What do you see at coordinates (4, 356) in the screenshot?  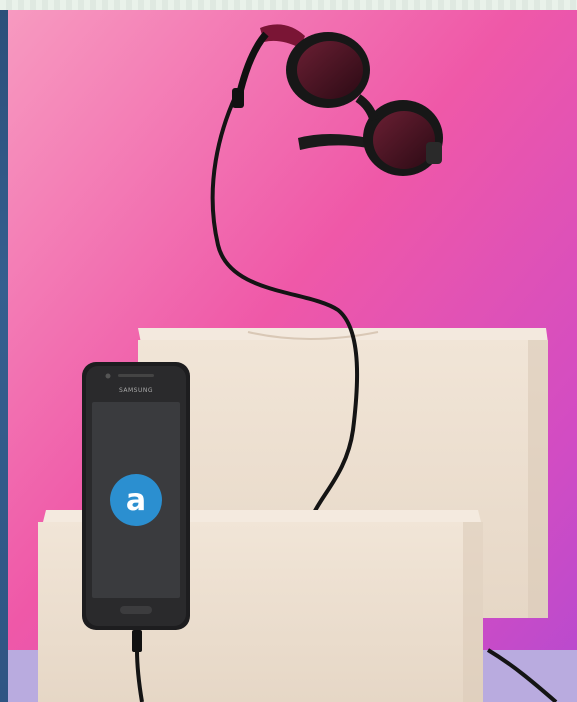 I see `left-border-strip` at bounding box center [4, 356].